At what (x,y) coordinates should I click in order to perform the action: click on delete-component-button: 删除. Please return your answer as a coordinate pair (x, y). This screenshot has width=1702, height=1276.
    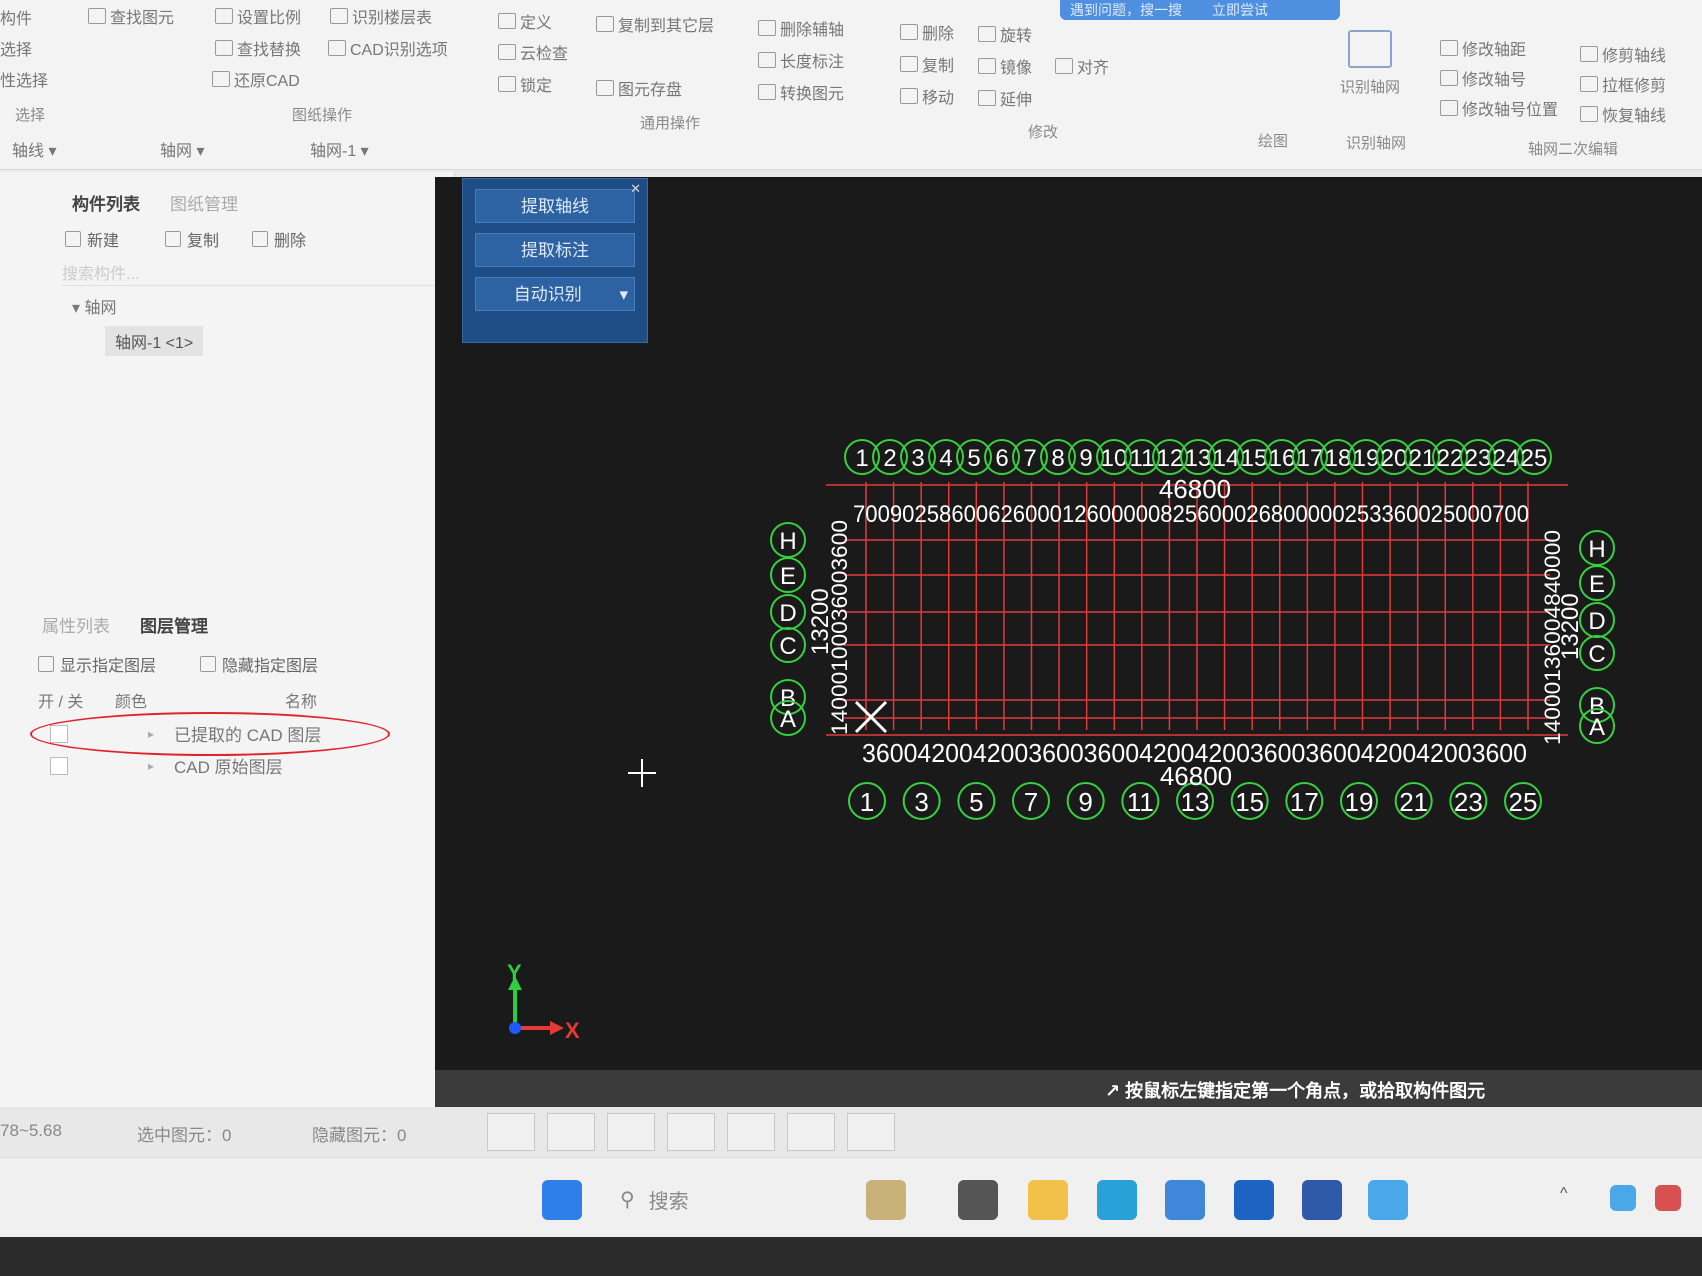
    Looking at the image, I should click on (279, 239).